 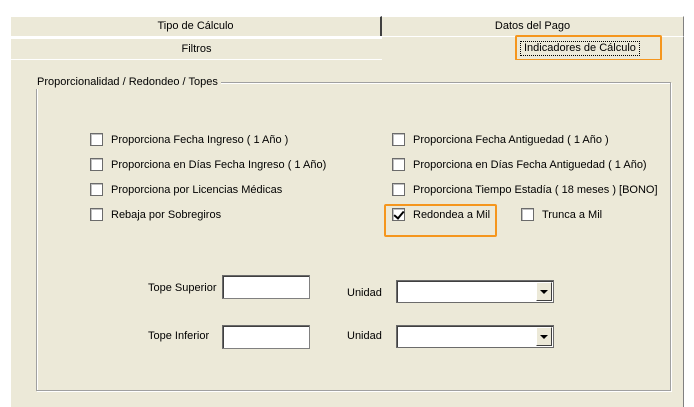 I want to click on unidad-superior-select, so click(x=475, y=291).